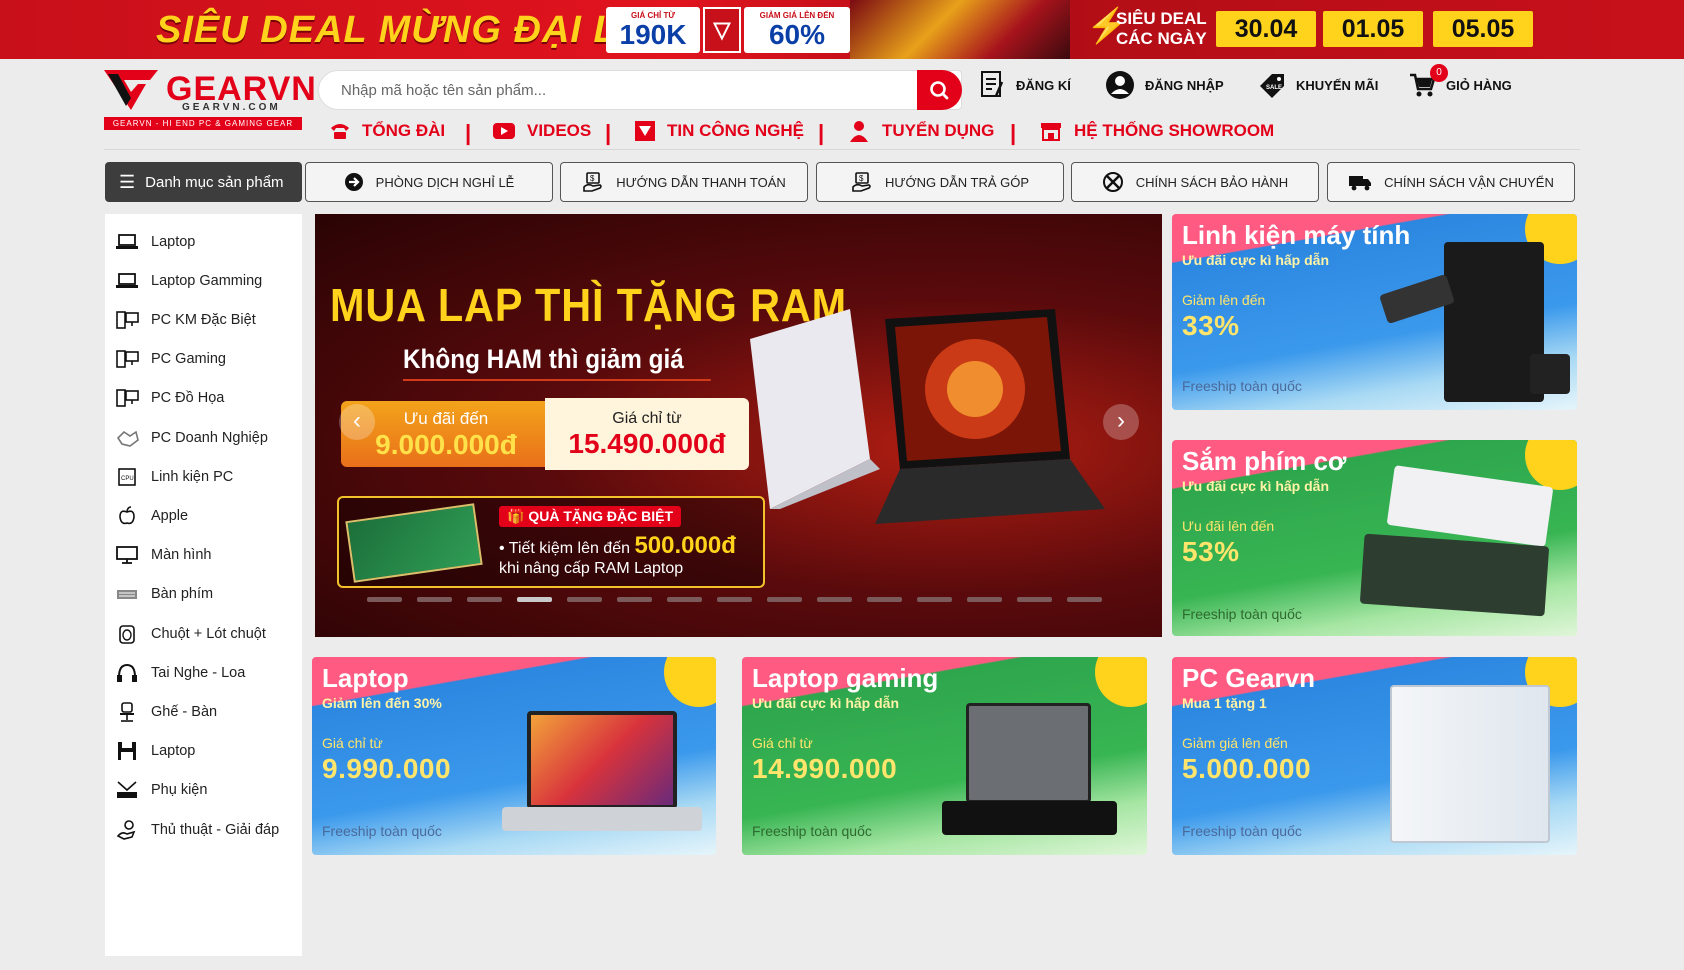 The image size is (1684, 970). What do you see at coordinates (127, 751) in the screenshot?
I see `save-icon` at bounding box center [127, 751].